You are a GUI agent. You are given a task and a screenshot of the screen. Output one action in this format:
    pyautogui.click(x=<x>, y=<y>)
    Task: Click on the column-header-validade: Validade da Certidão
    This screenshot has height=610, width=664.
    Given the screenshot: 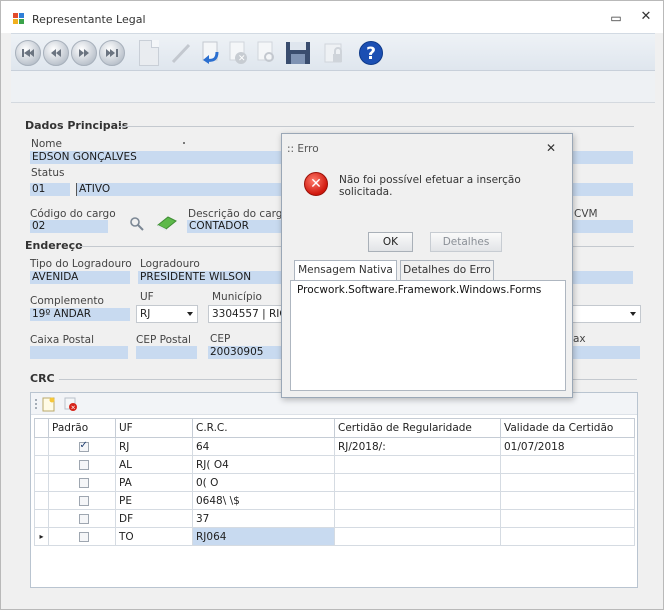 What is the action you would take?
    pyautogui.click(x=567, y=428)
    